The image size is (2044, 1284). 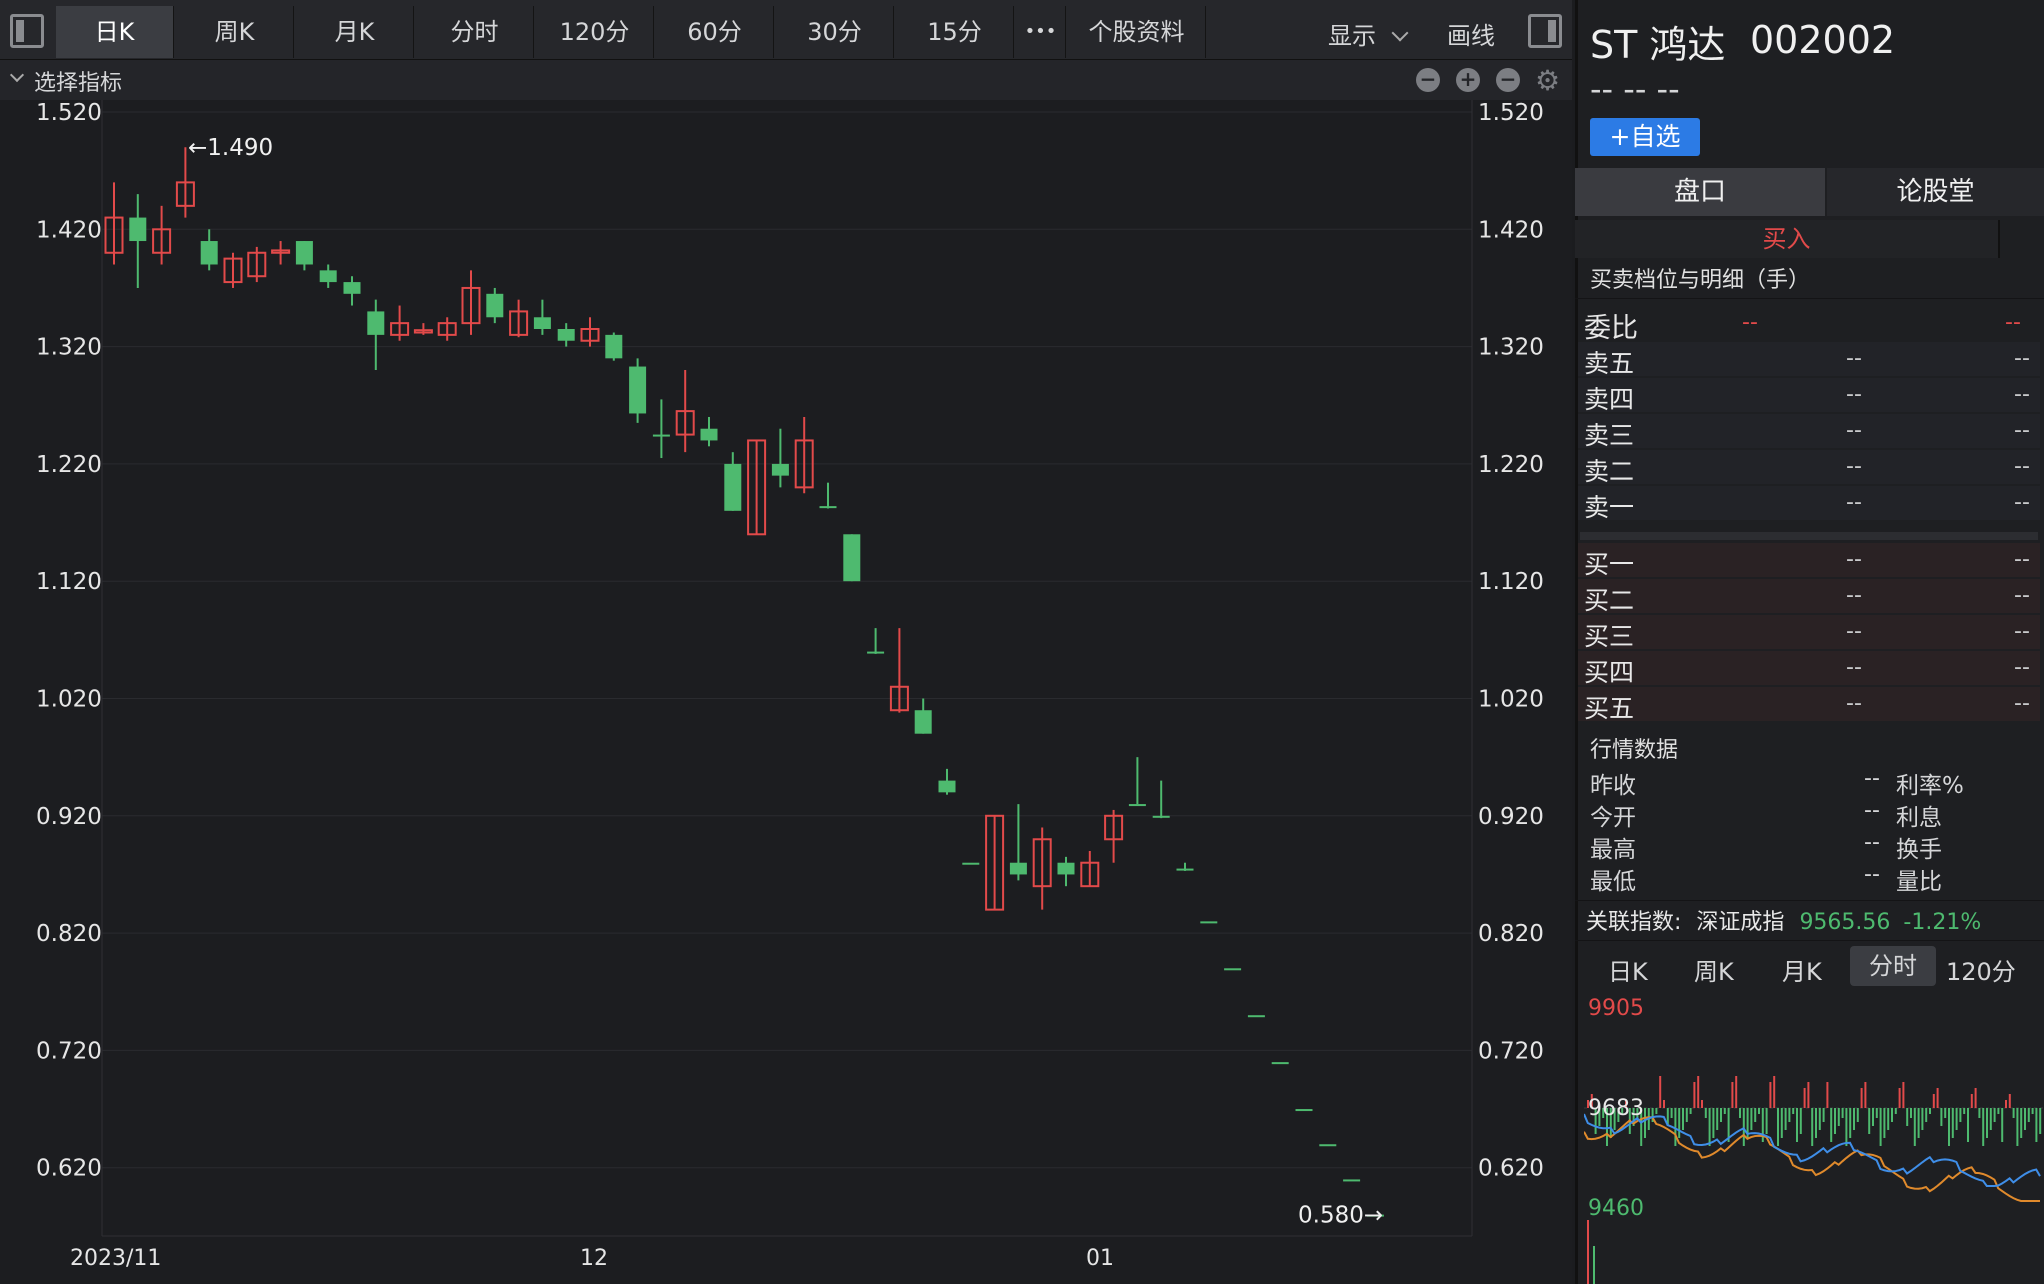 I want to click on mini-tab-day-k: 日K, so click(x=1628, y=969).